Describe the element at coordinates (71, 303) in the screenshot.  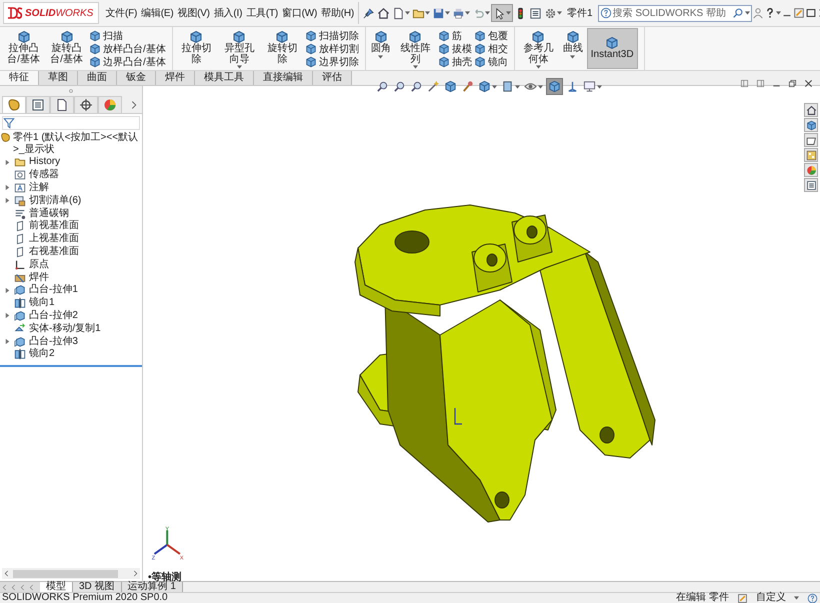
I see `tree-item: 镜向1` at that location.